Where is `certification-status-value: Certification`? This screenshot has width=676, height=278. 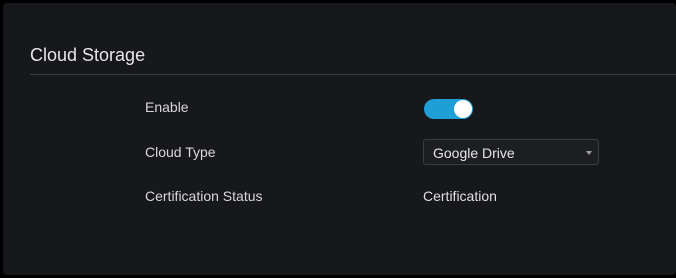 certification-status-value: Certification is located at coordinates (460, 196).